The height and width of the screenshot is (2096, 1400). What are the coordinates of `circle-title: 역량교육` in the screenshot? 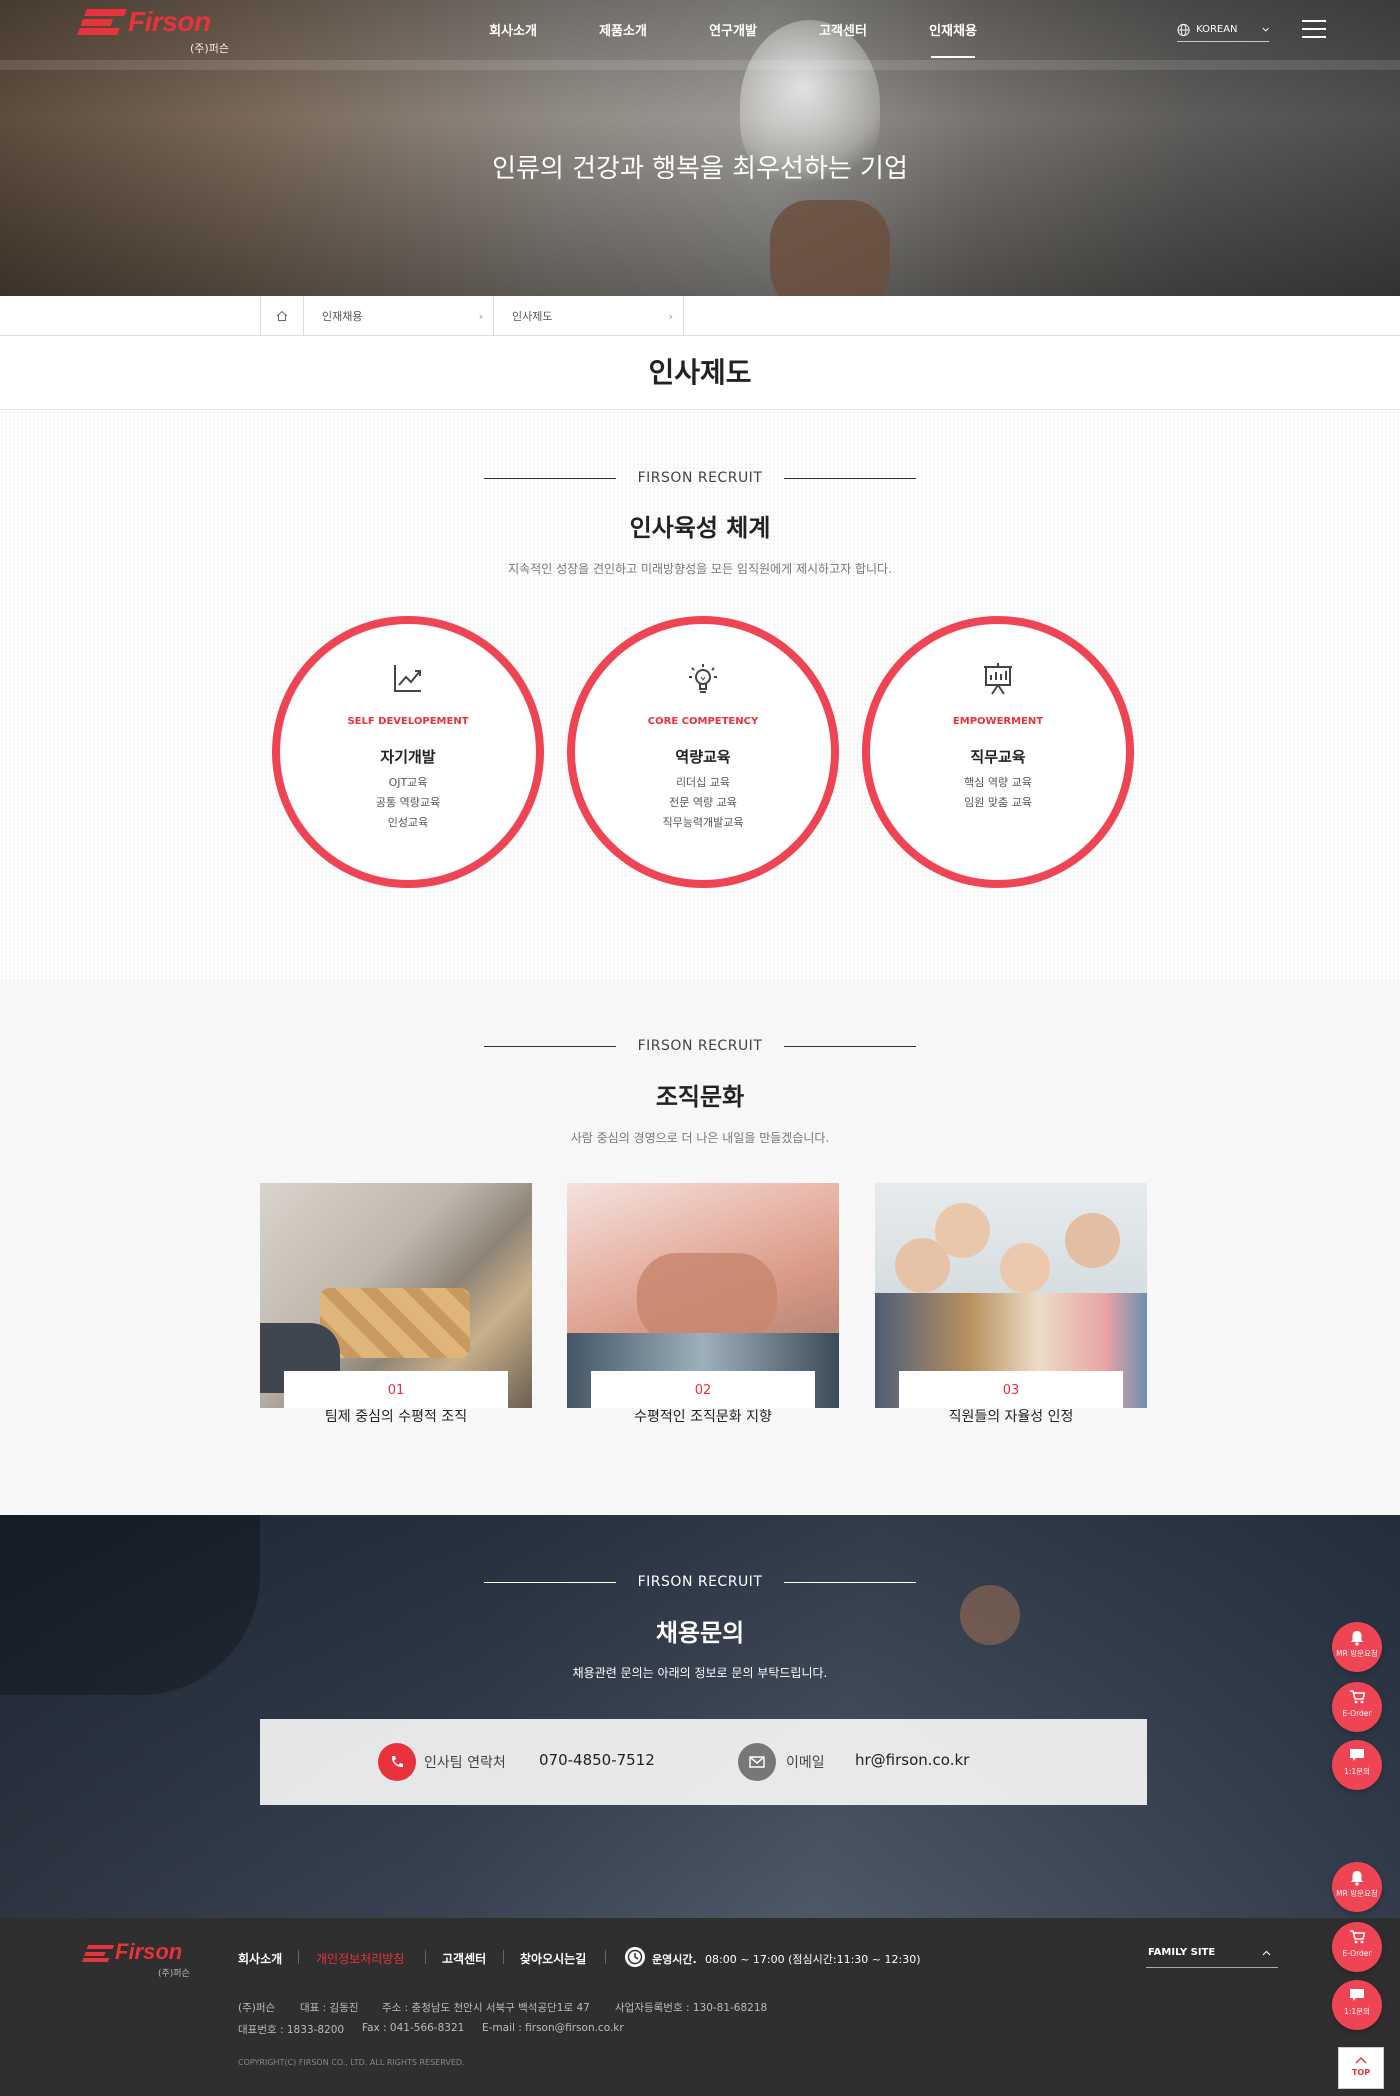 It's located at (703, 757).